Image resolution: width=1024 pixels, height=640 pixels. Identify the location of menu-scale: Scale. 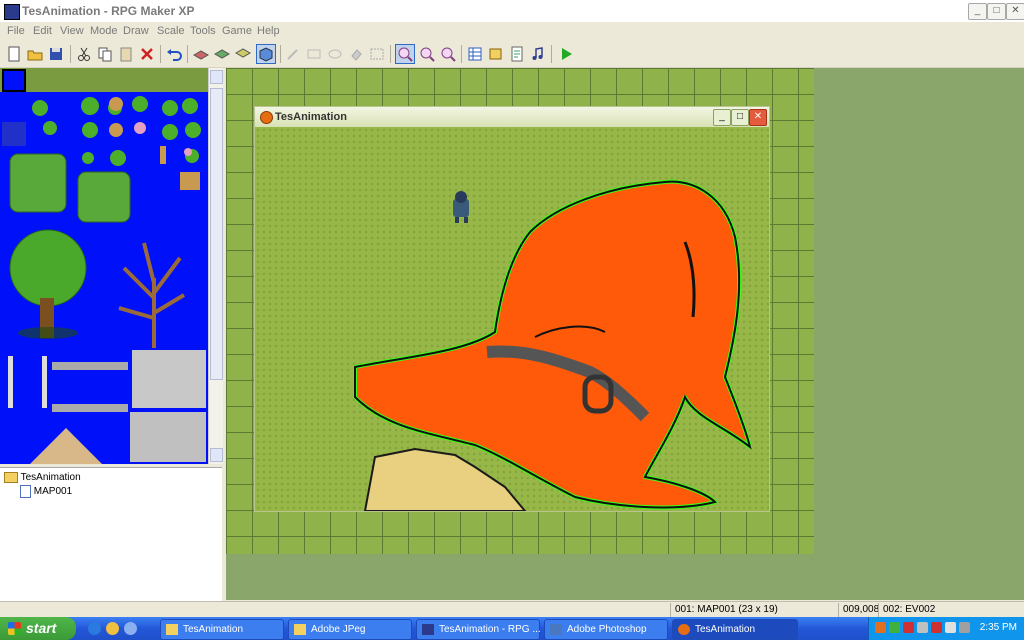
(171, 31).